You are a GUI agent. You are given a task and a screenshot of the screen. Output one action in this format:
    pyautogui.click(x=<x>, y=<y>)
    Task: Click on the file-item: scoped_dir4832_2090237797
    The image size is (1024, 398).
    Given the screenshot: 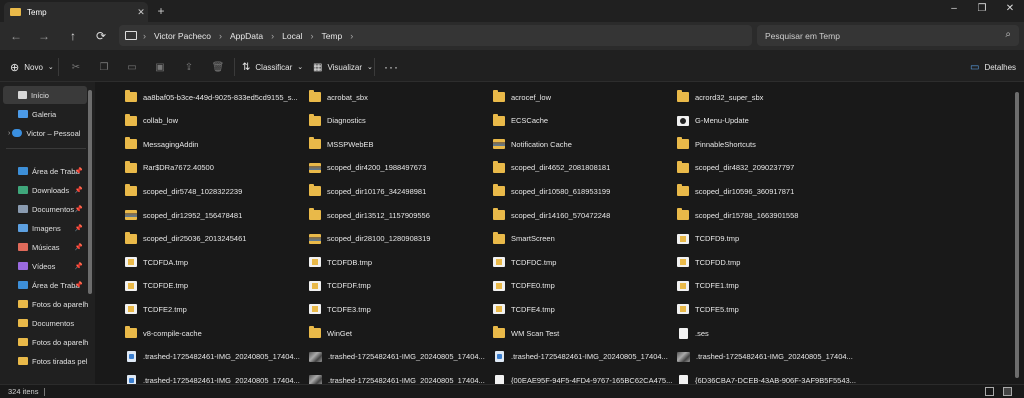 What is the action you would take?
    pyautogui.click(x=735, y=168)
    